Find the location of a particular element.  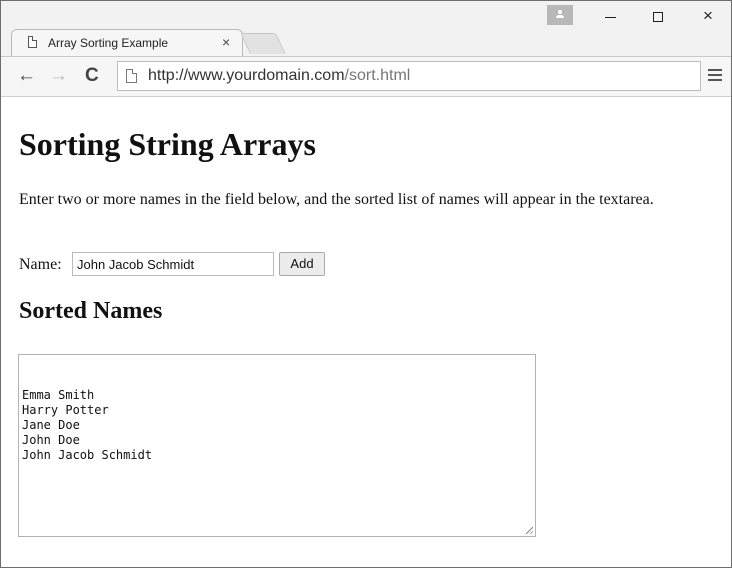

tab-title: Array Sorting Example is located at coordinates (108, 43).